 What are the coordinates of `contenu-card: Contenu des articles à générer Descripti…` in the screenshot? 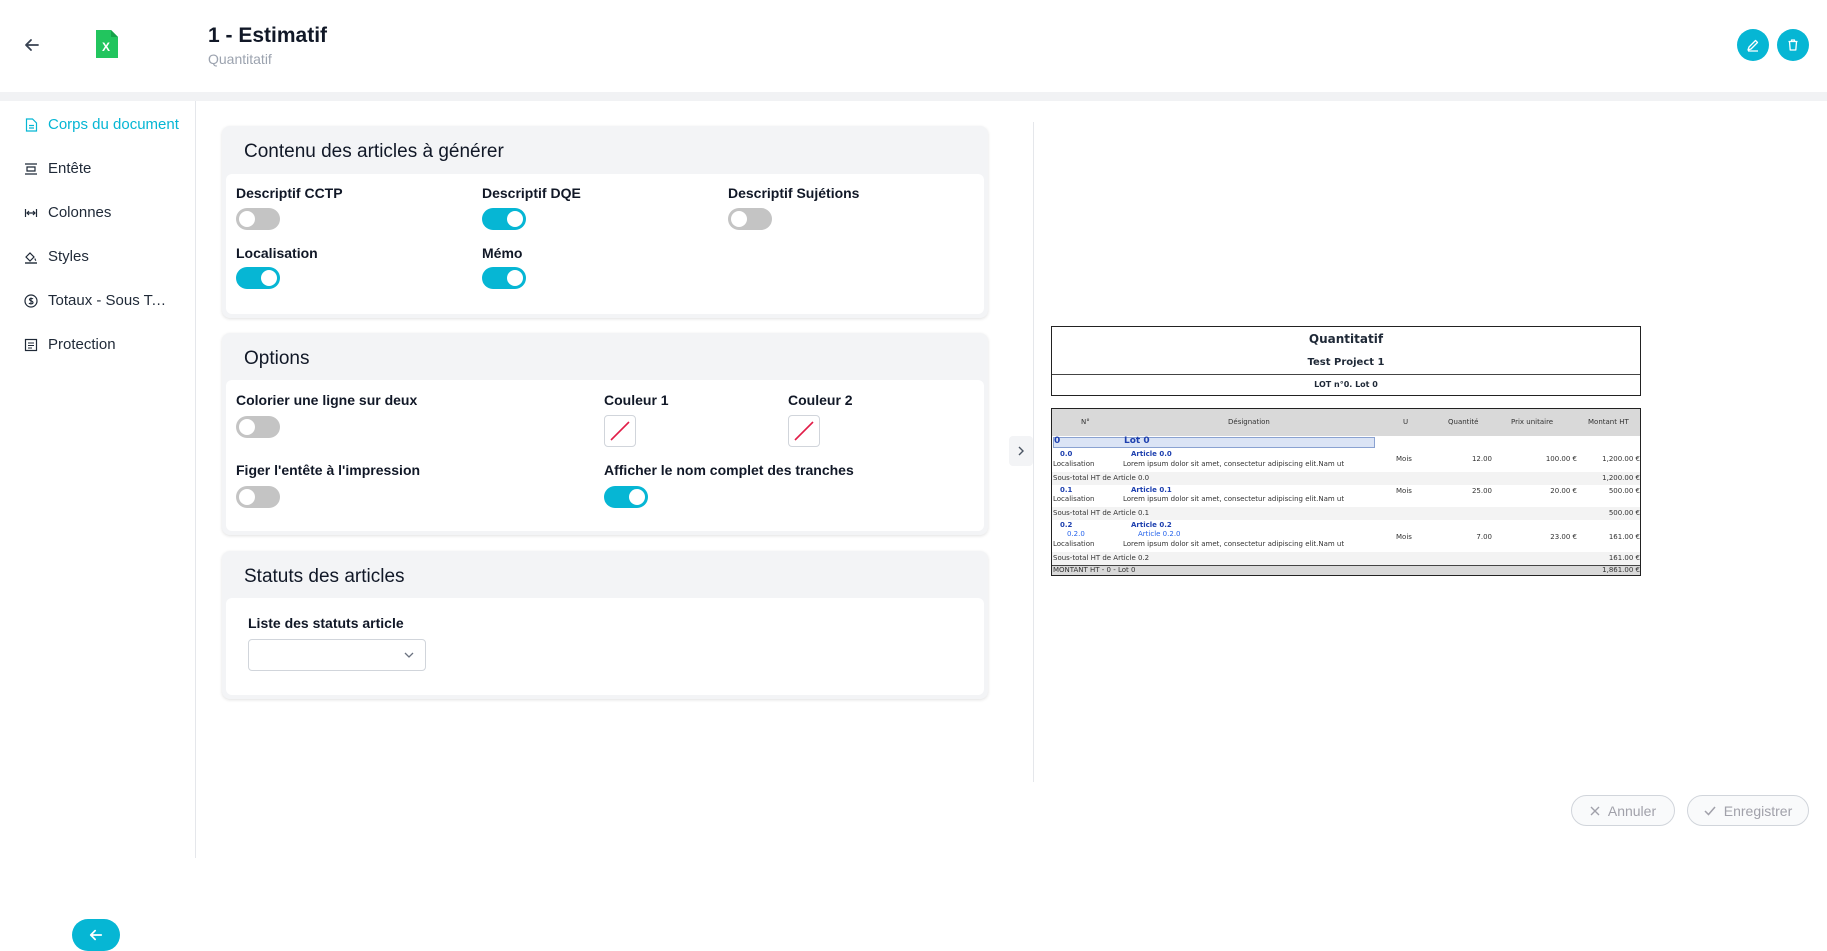 It's located at (605, 222).